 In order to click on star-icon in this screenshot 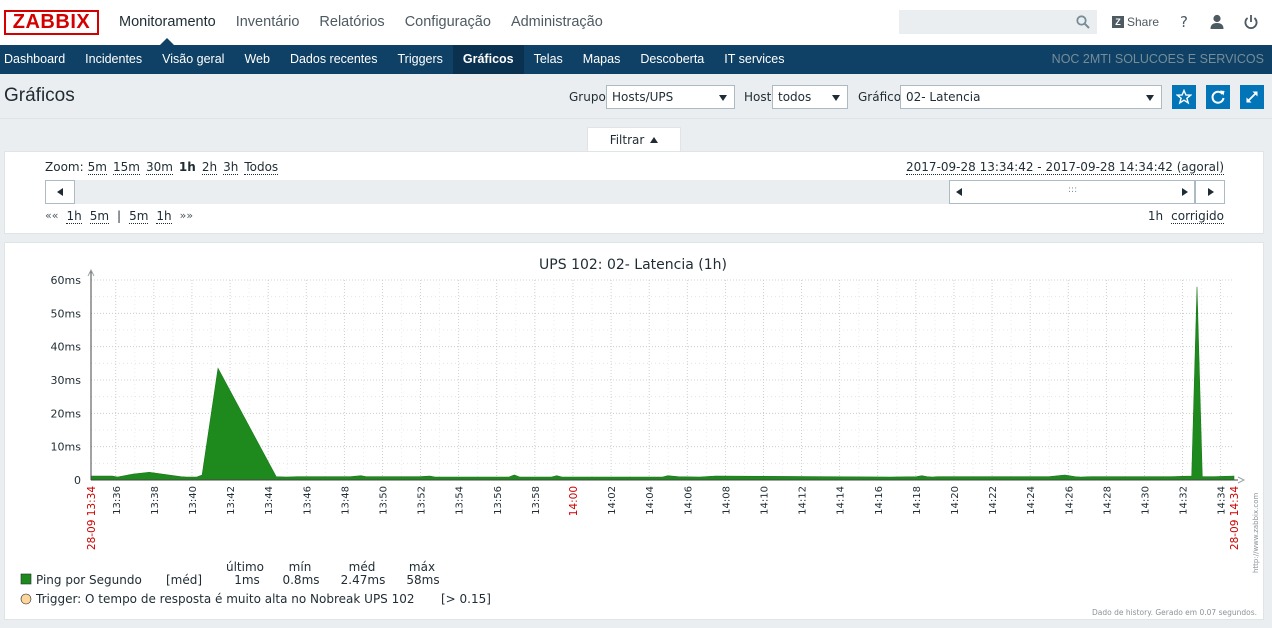, I will do `click(1184, 97)`.